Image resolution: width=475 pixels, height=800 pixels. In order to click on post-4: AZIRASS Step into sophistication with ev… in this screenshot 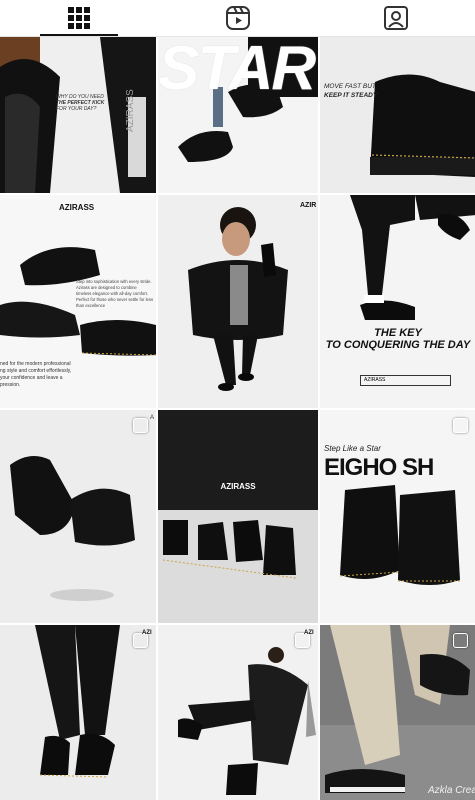, I will do `click(78, 301)`.